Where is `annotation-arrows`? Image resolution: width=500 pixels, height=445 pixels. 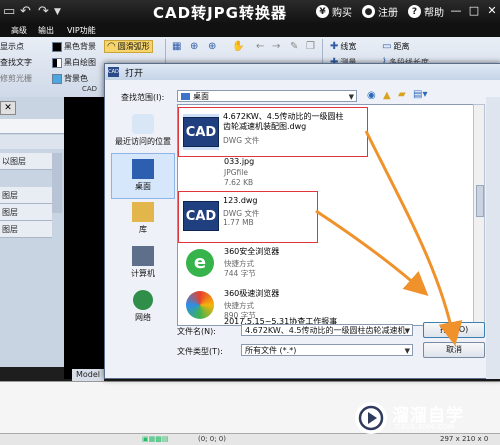 annotation-arrows is located at coordinates (389, 238).